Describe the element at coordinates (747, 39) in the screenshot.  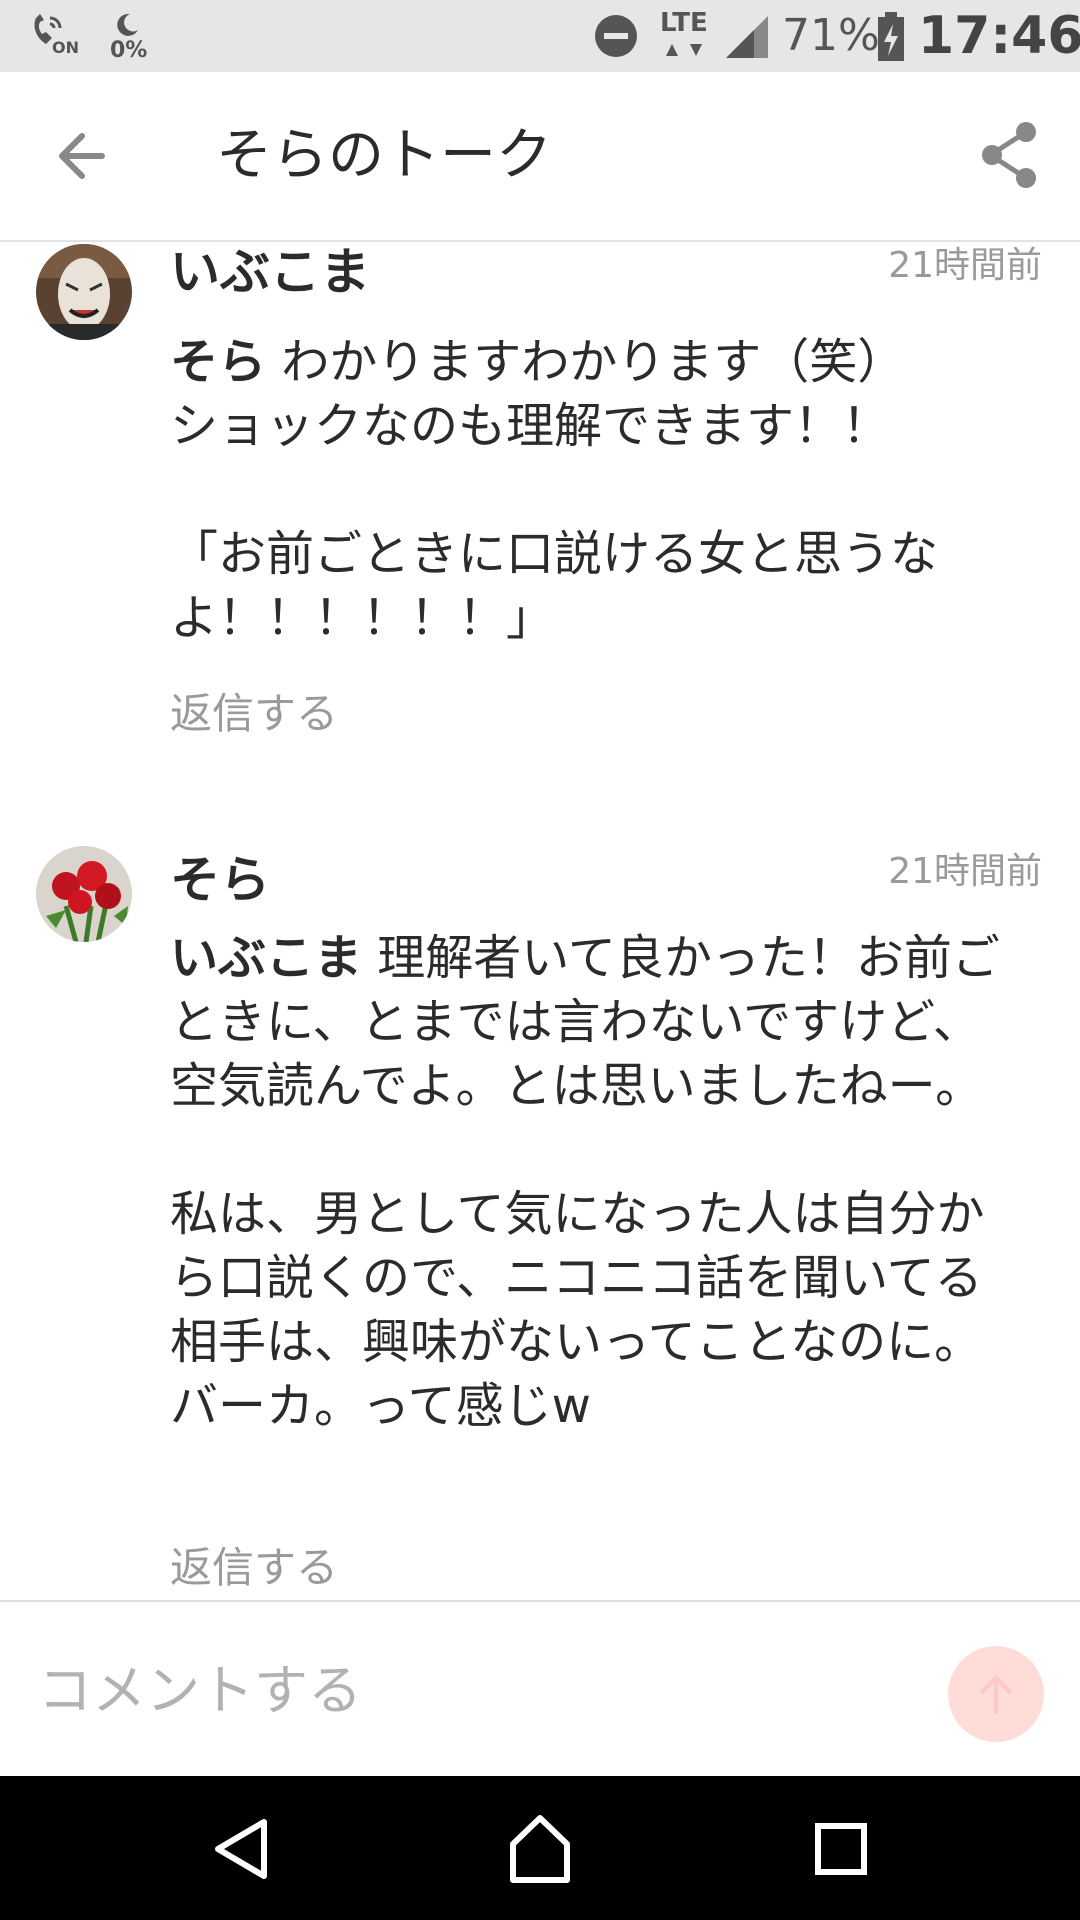
I see `signal-icon` at that location.